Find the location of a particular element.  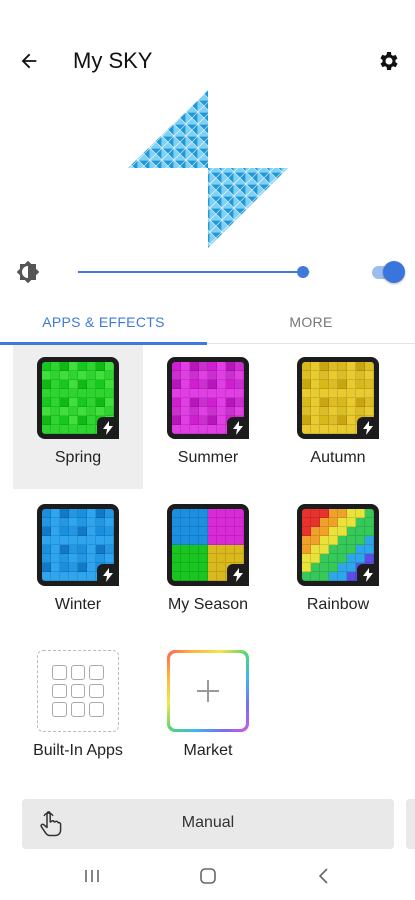

market-tile is located at coordinates (208, 691).